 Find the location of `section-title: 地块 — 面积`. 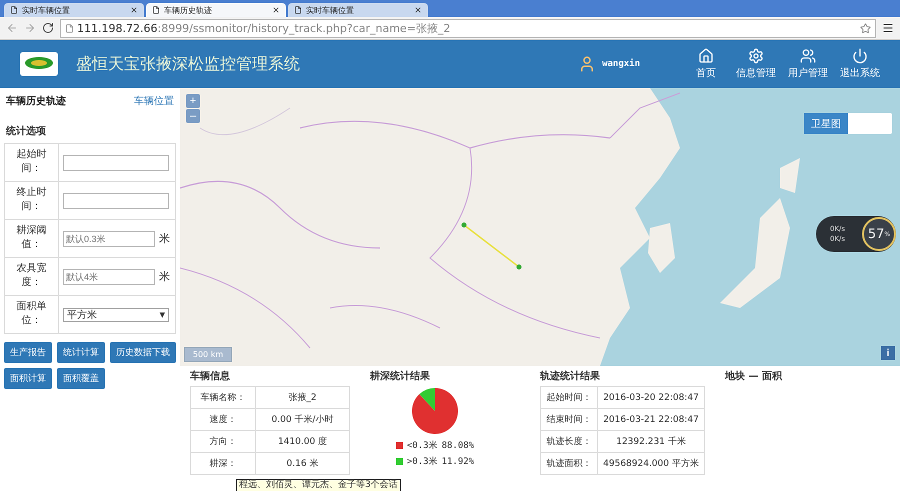

section-title: 地块 — 面积 is located at coordinates (754, 376).